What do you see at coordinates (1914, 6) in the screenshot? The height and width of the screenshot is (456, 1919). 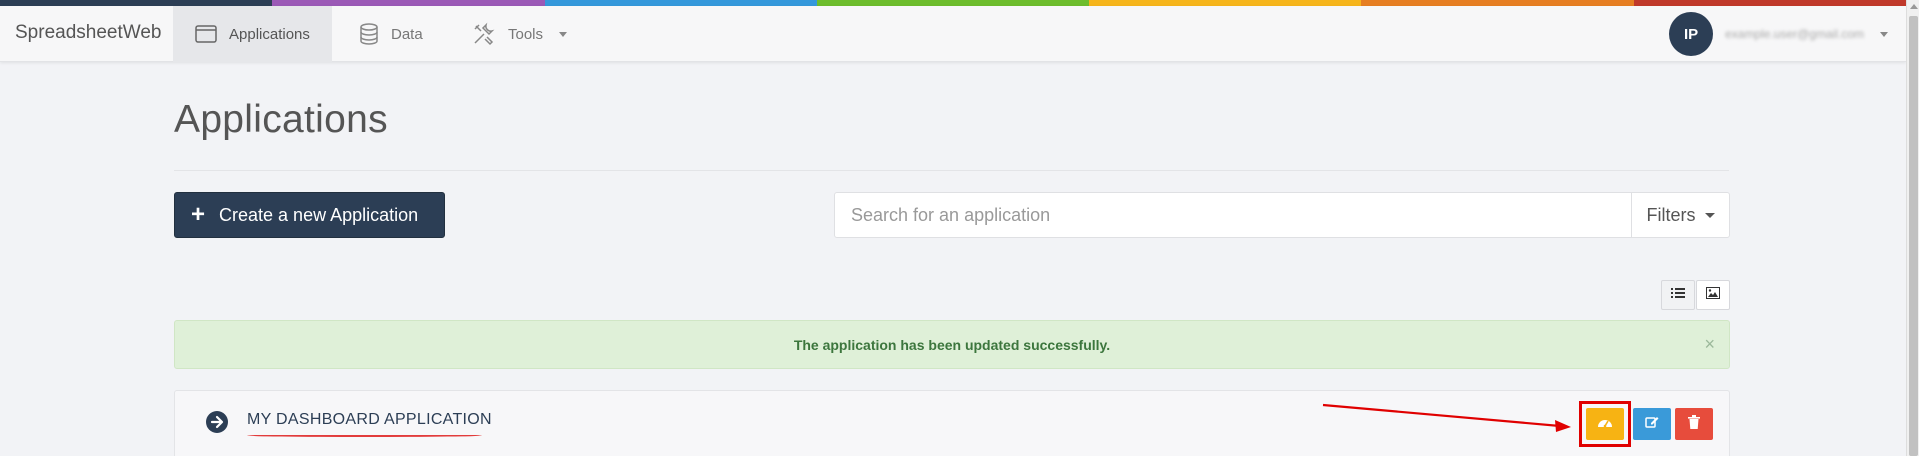 I see `scroll-up-icon` at bounding box center [1914, 6].